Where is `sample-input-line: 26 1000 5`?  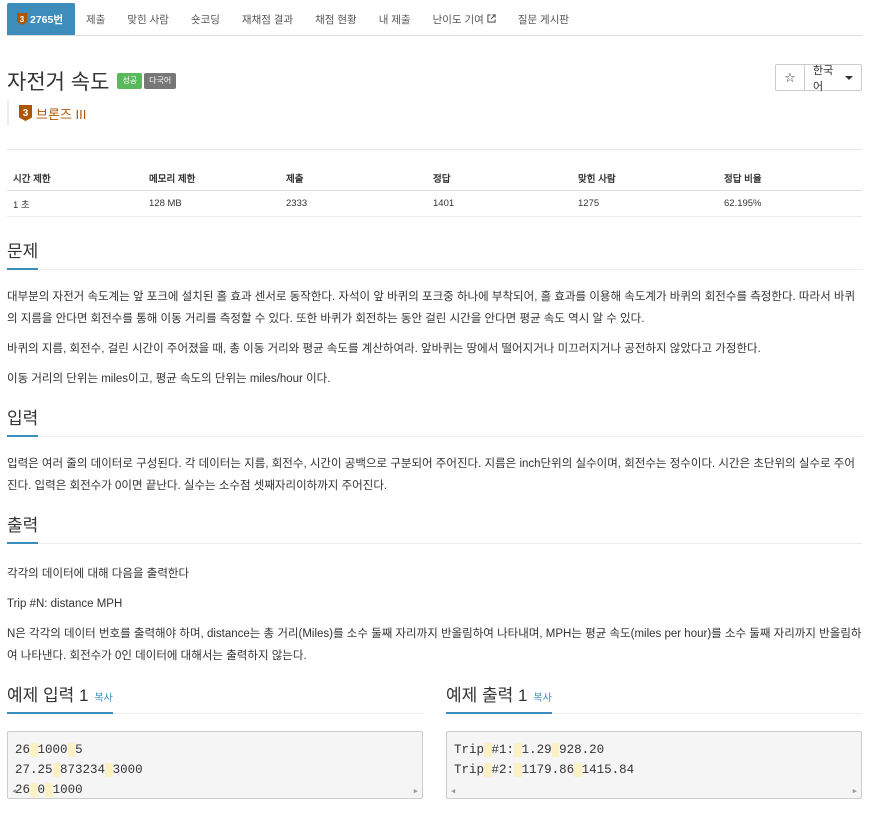
sample-input-line: 26 1000 5 is located at coordinates (49, 750).